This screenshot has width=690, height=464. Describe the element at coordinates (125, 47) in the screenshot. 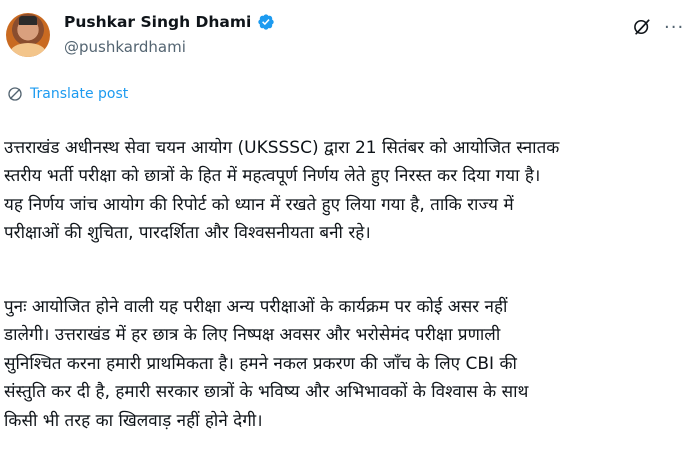

I see `author-handle: @pushkardhami` at that location.